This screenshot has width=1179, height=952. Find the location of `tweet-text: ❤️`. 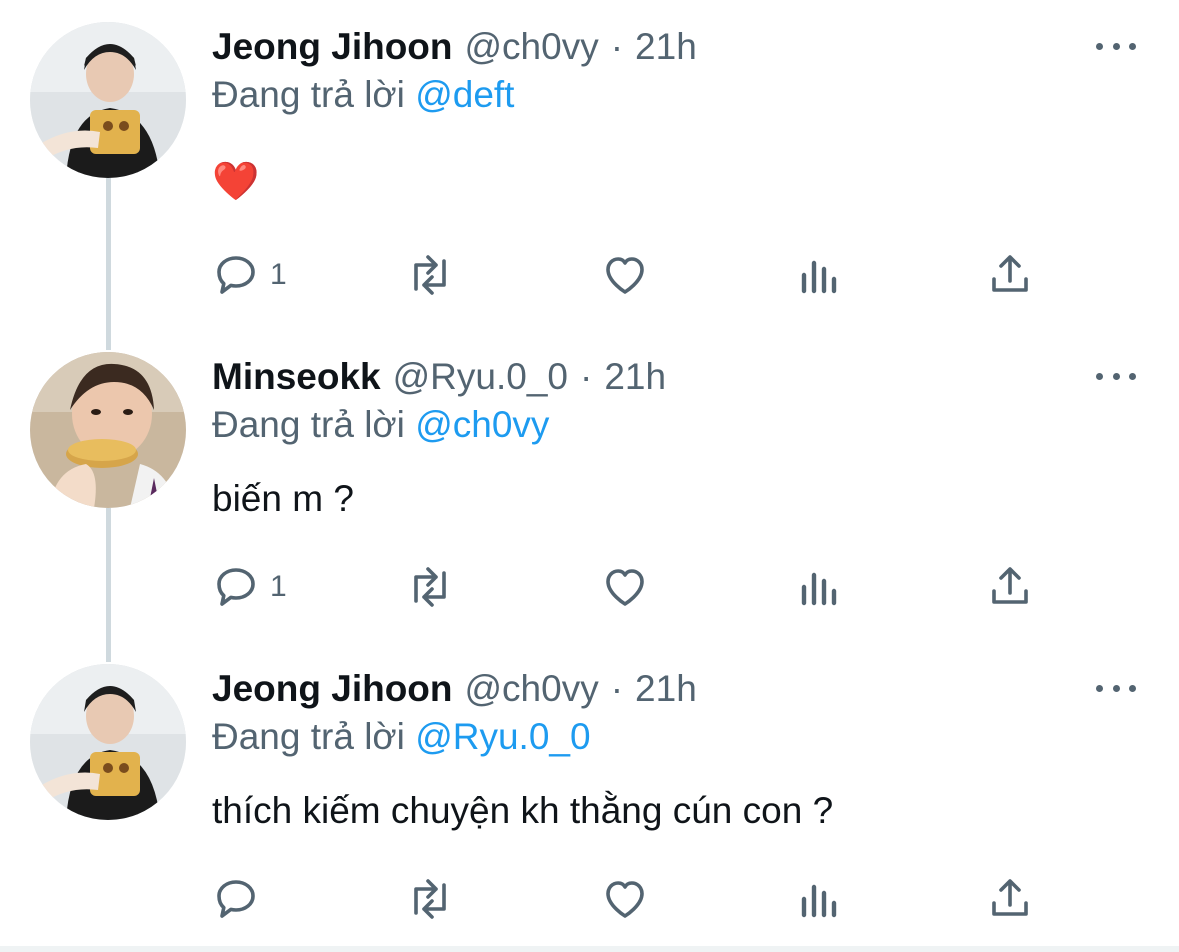

tweet-text: ❤️ is located at coordinates (235, 182).